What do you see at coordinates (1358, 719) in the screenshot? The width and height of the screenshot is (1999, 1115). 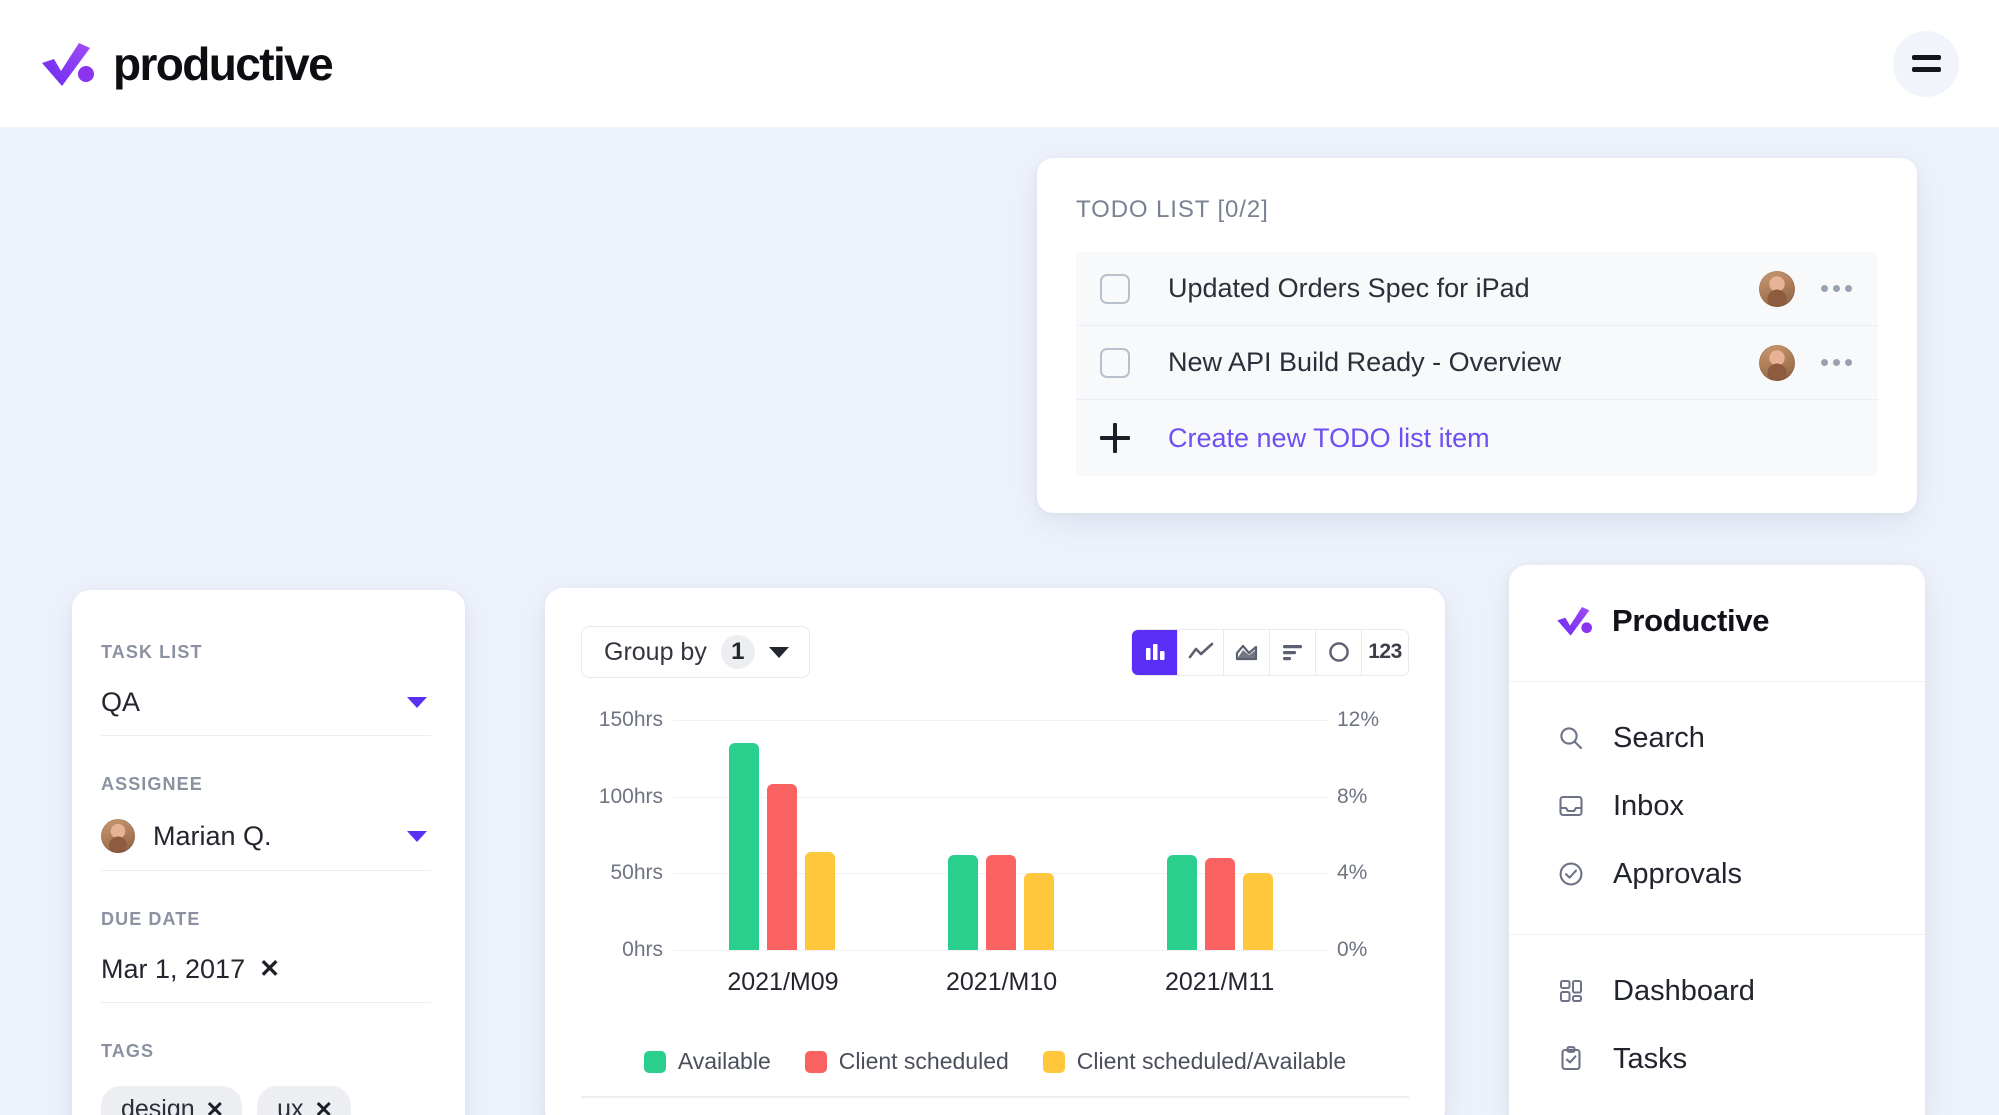 I see `y-right-tick: 12%` at bounding box center [1358, 719].